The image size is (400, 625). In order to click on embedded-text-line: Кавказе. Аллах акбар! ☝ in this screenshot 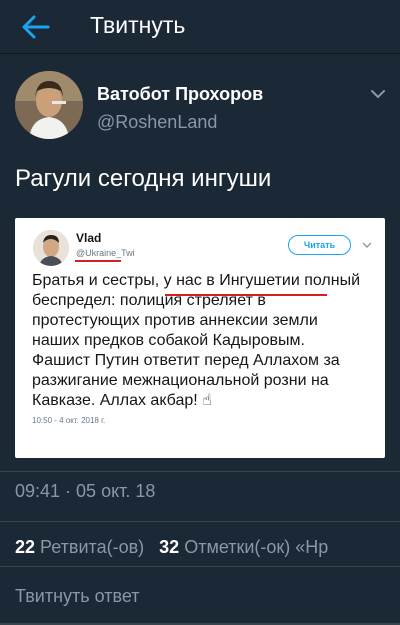, I will do `click(122, 400)`.